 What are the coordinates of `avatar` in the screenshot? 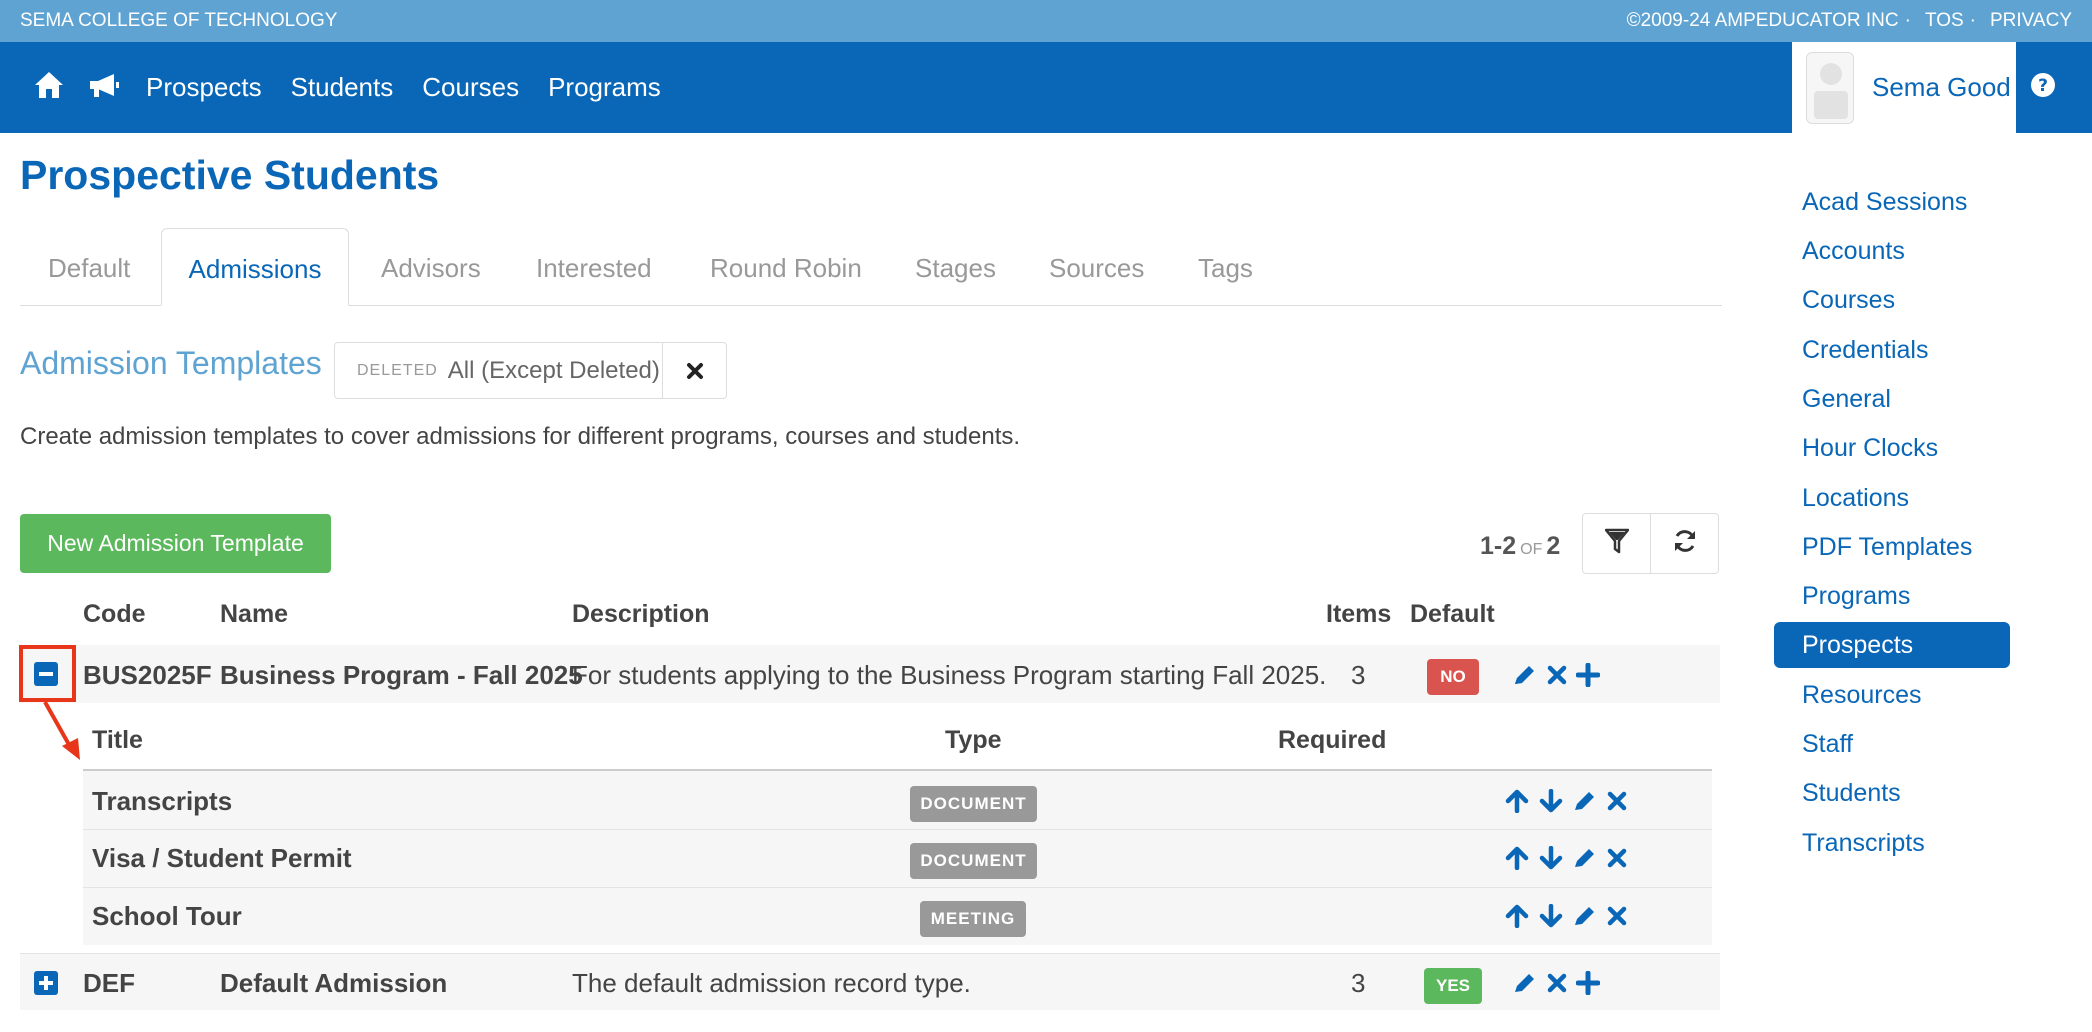 It's located at (1830, 87).